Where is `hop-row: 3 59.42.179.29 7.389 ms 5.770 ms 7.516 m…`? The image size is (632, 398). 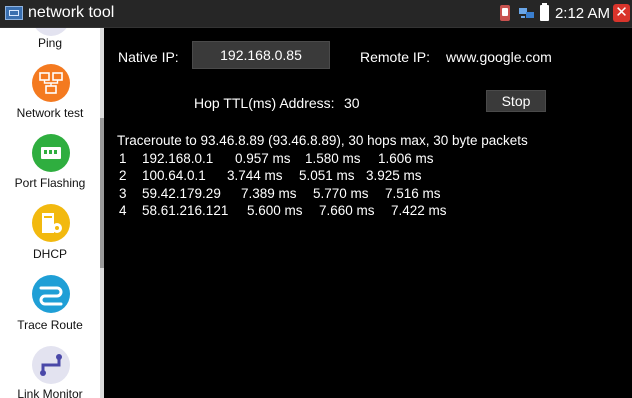 hop-row: 3 59.42.179.29 7.389 ms 5.770 ms 7.516 m… is located at coordinates (322, 194).